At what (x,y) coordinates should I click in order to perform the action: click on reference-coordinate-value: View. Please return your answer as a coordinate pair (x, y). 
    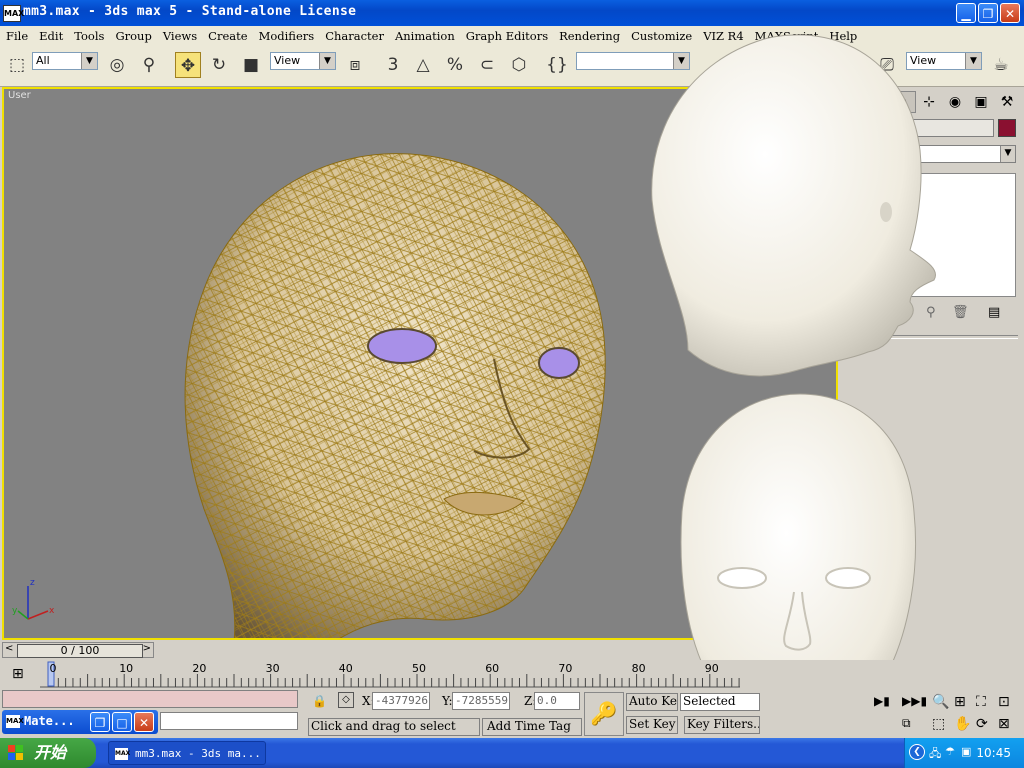
    Looking at the image, I should click on (287, 60).